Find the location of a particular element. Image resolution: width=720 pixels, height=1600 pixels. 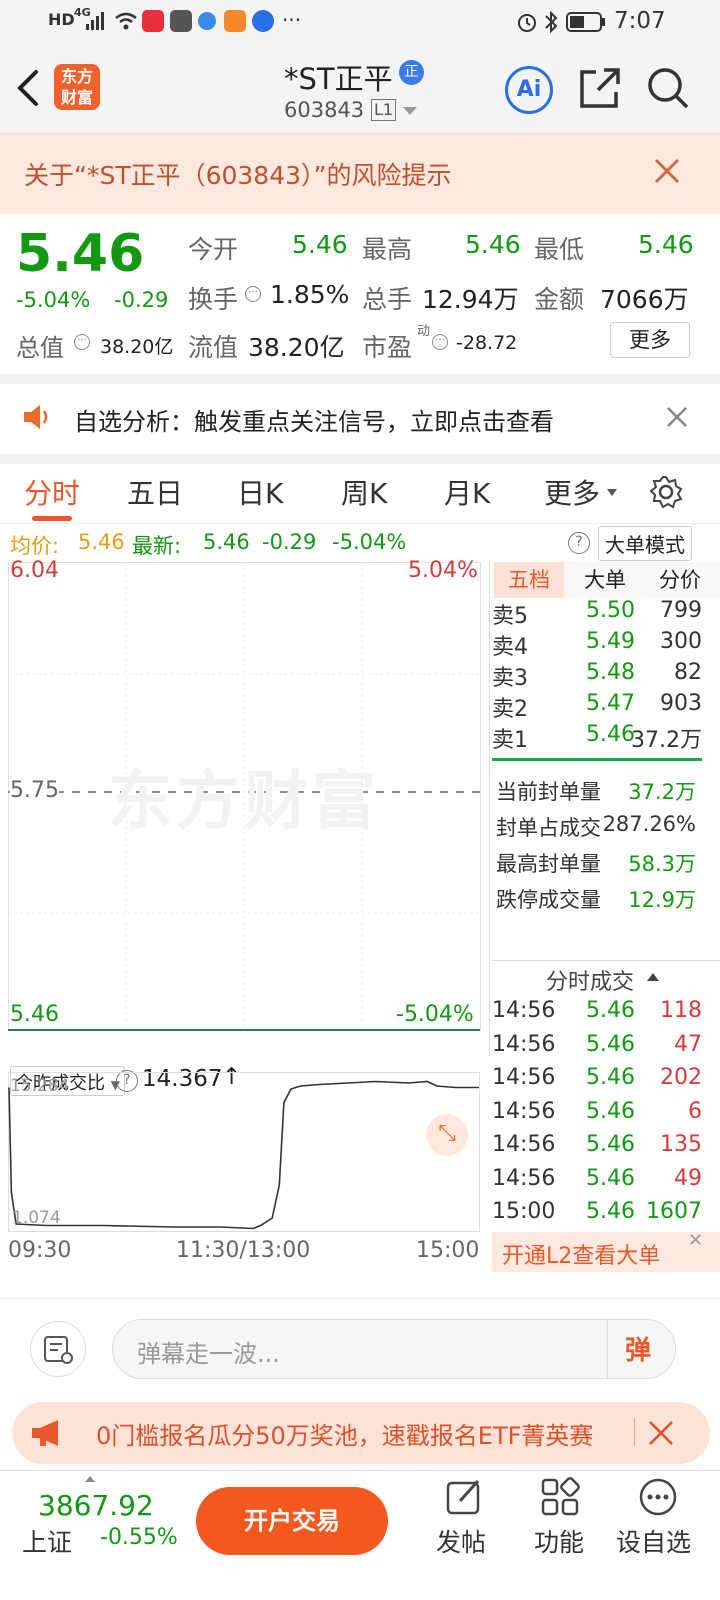

alarm-icon is located at coordinates (527, 23).